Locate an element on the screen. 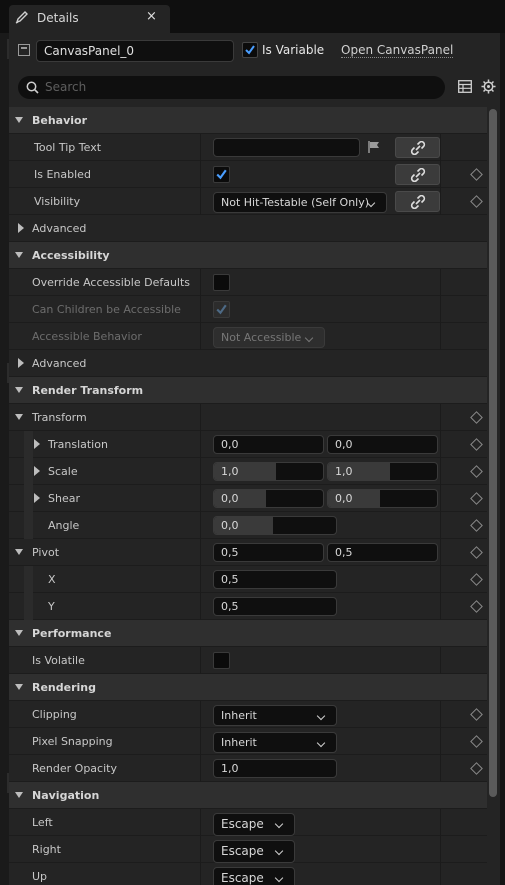  close-icon: × is located at coordinates (151, 16).